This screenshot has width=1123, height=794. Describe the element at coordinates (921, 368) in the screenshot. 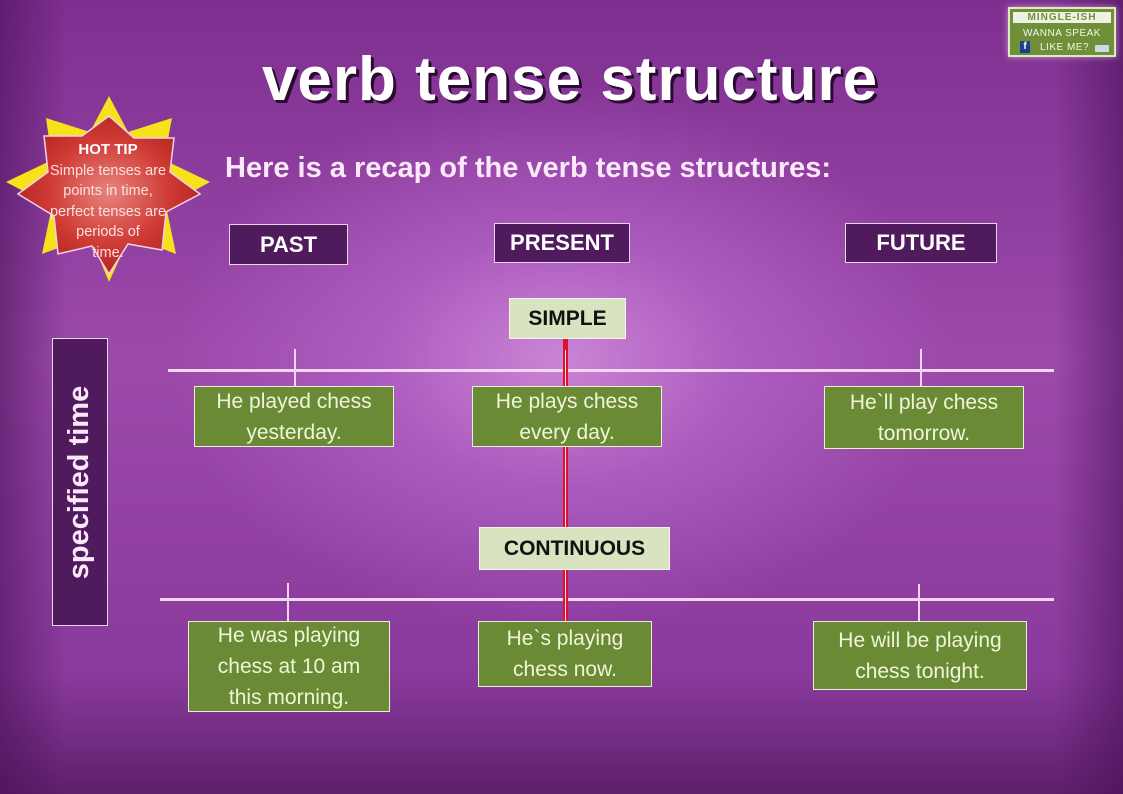

I see `simple-future-tick` at that location.